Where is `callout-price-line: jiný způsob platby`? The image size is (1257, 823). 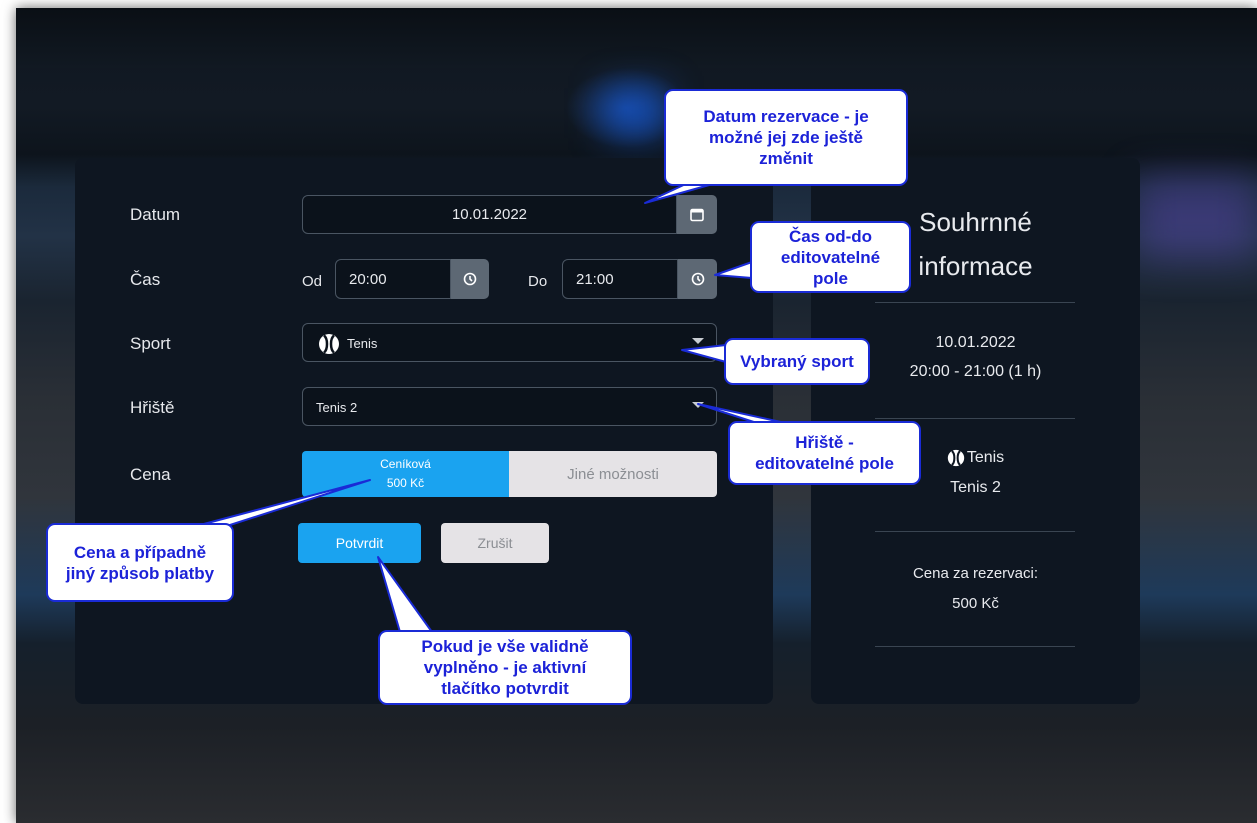
callout-price-line: jiný způsob platby is located at coordinates (140, 573).